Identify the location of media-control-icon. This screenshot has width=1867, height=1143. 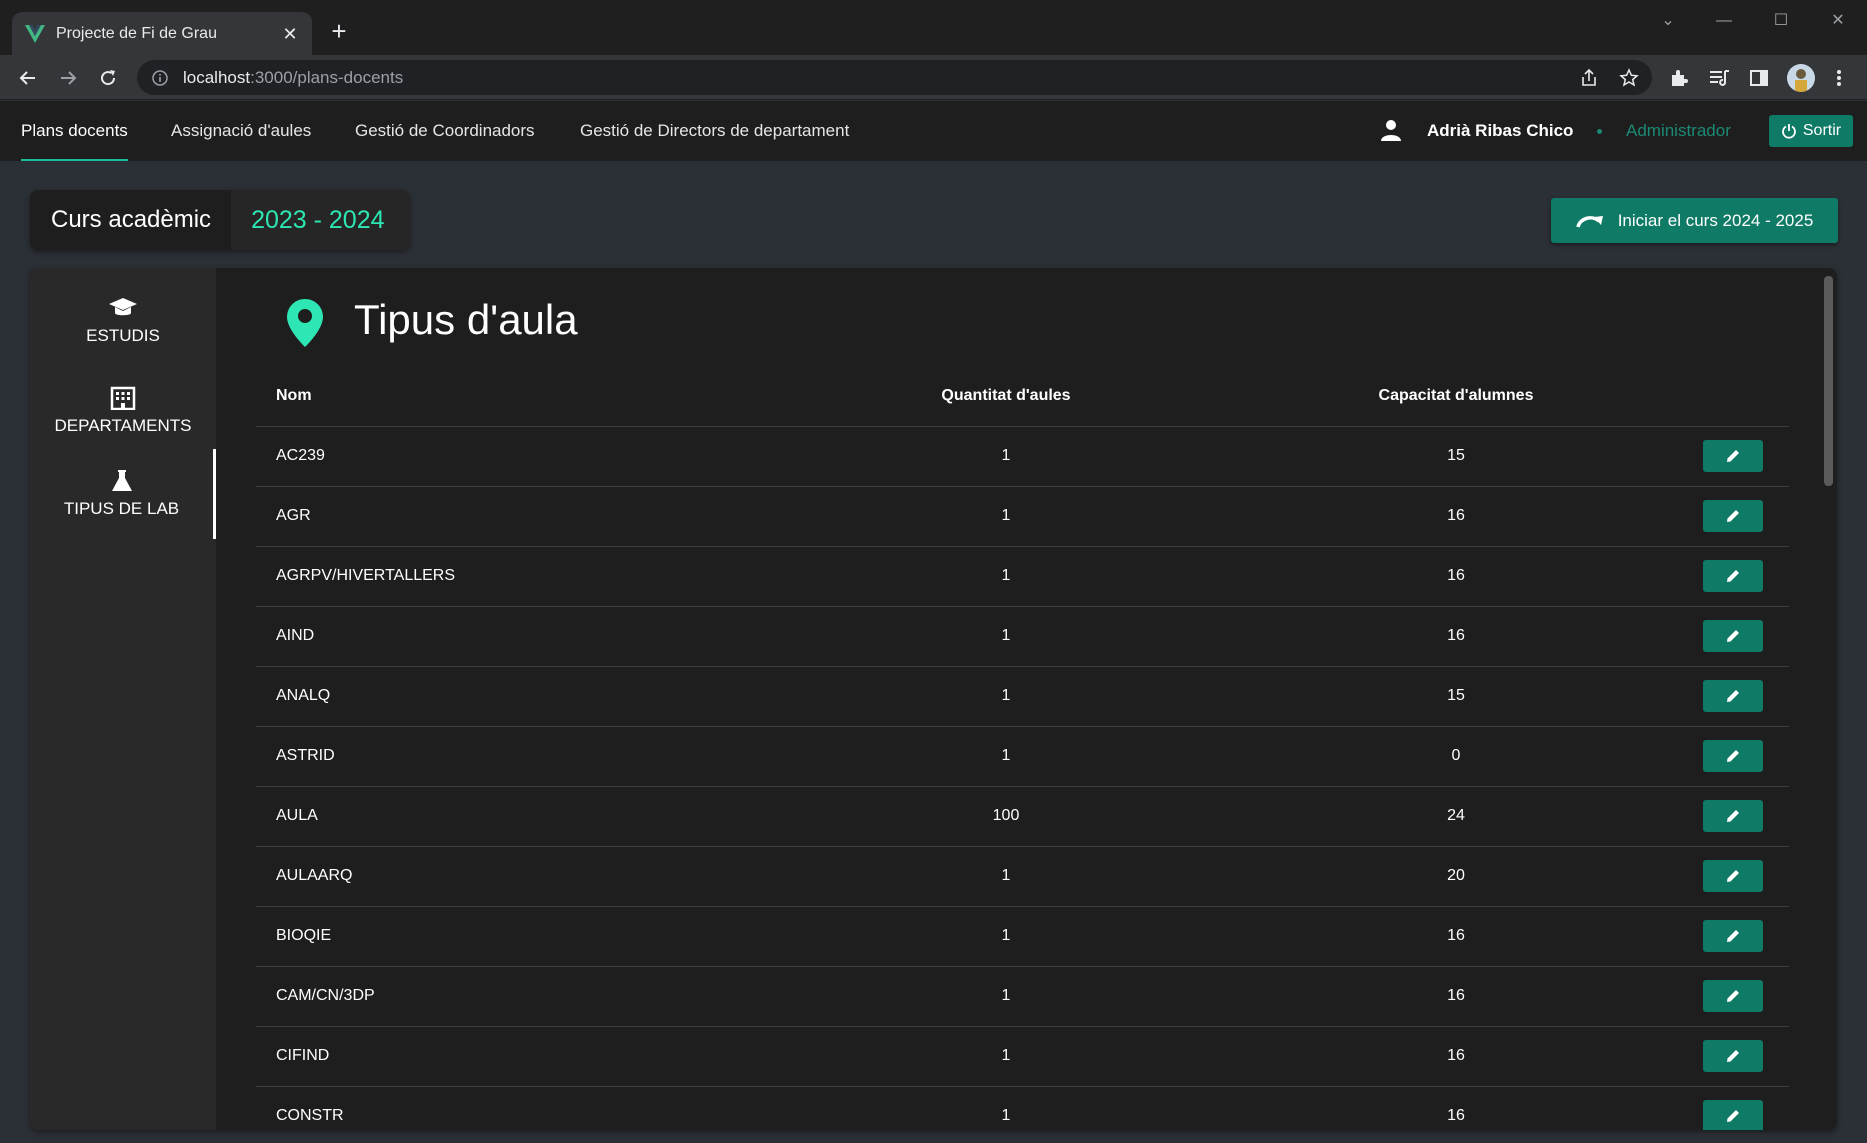
(1719, 78).